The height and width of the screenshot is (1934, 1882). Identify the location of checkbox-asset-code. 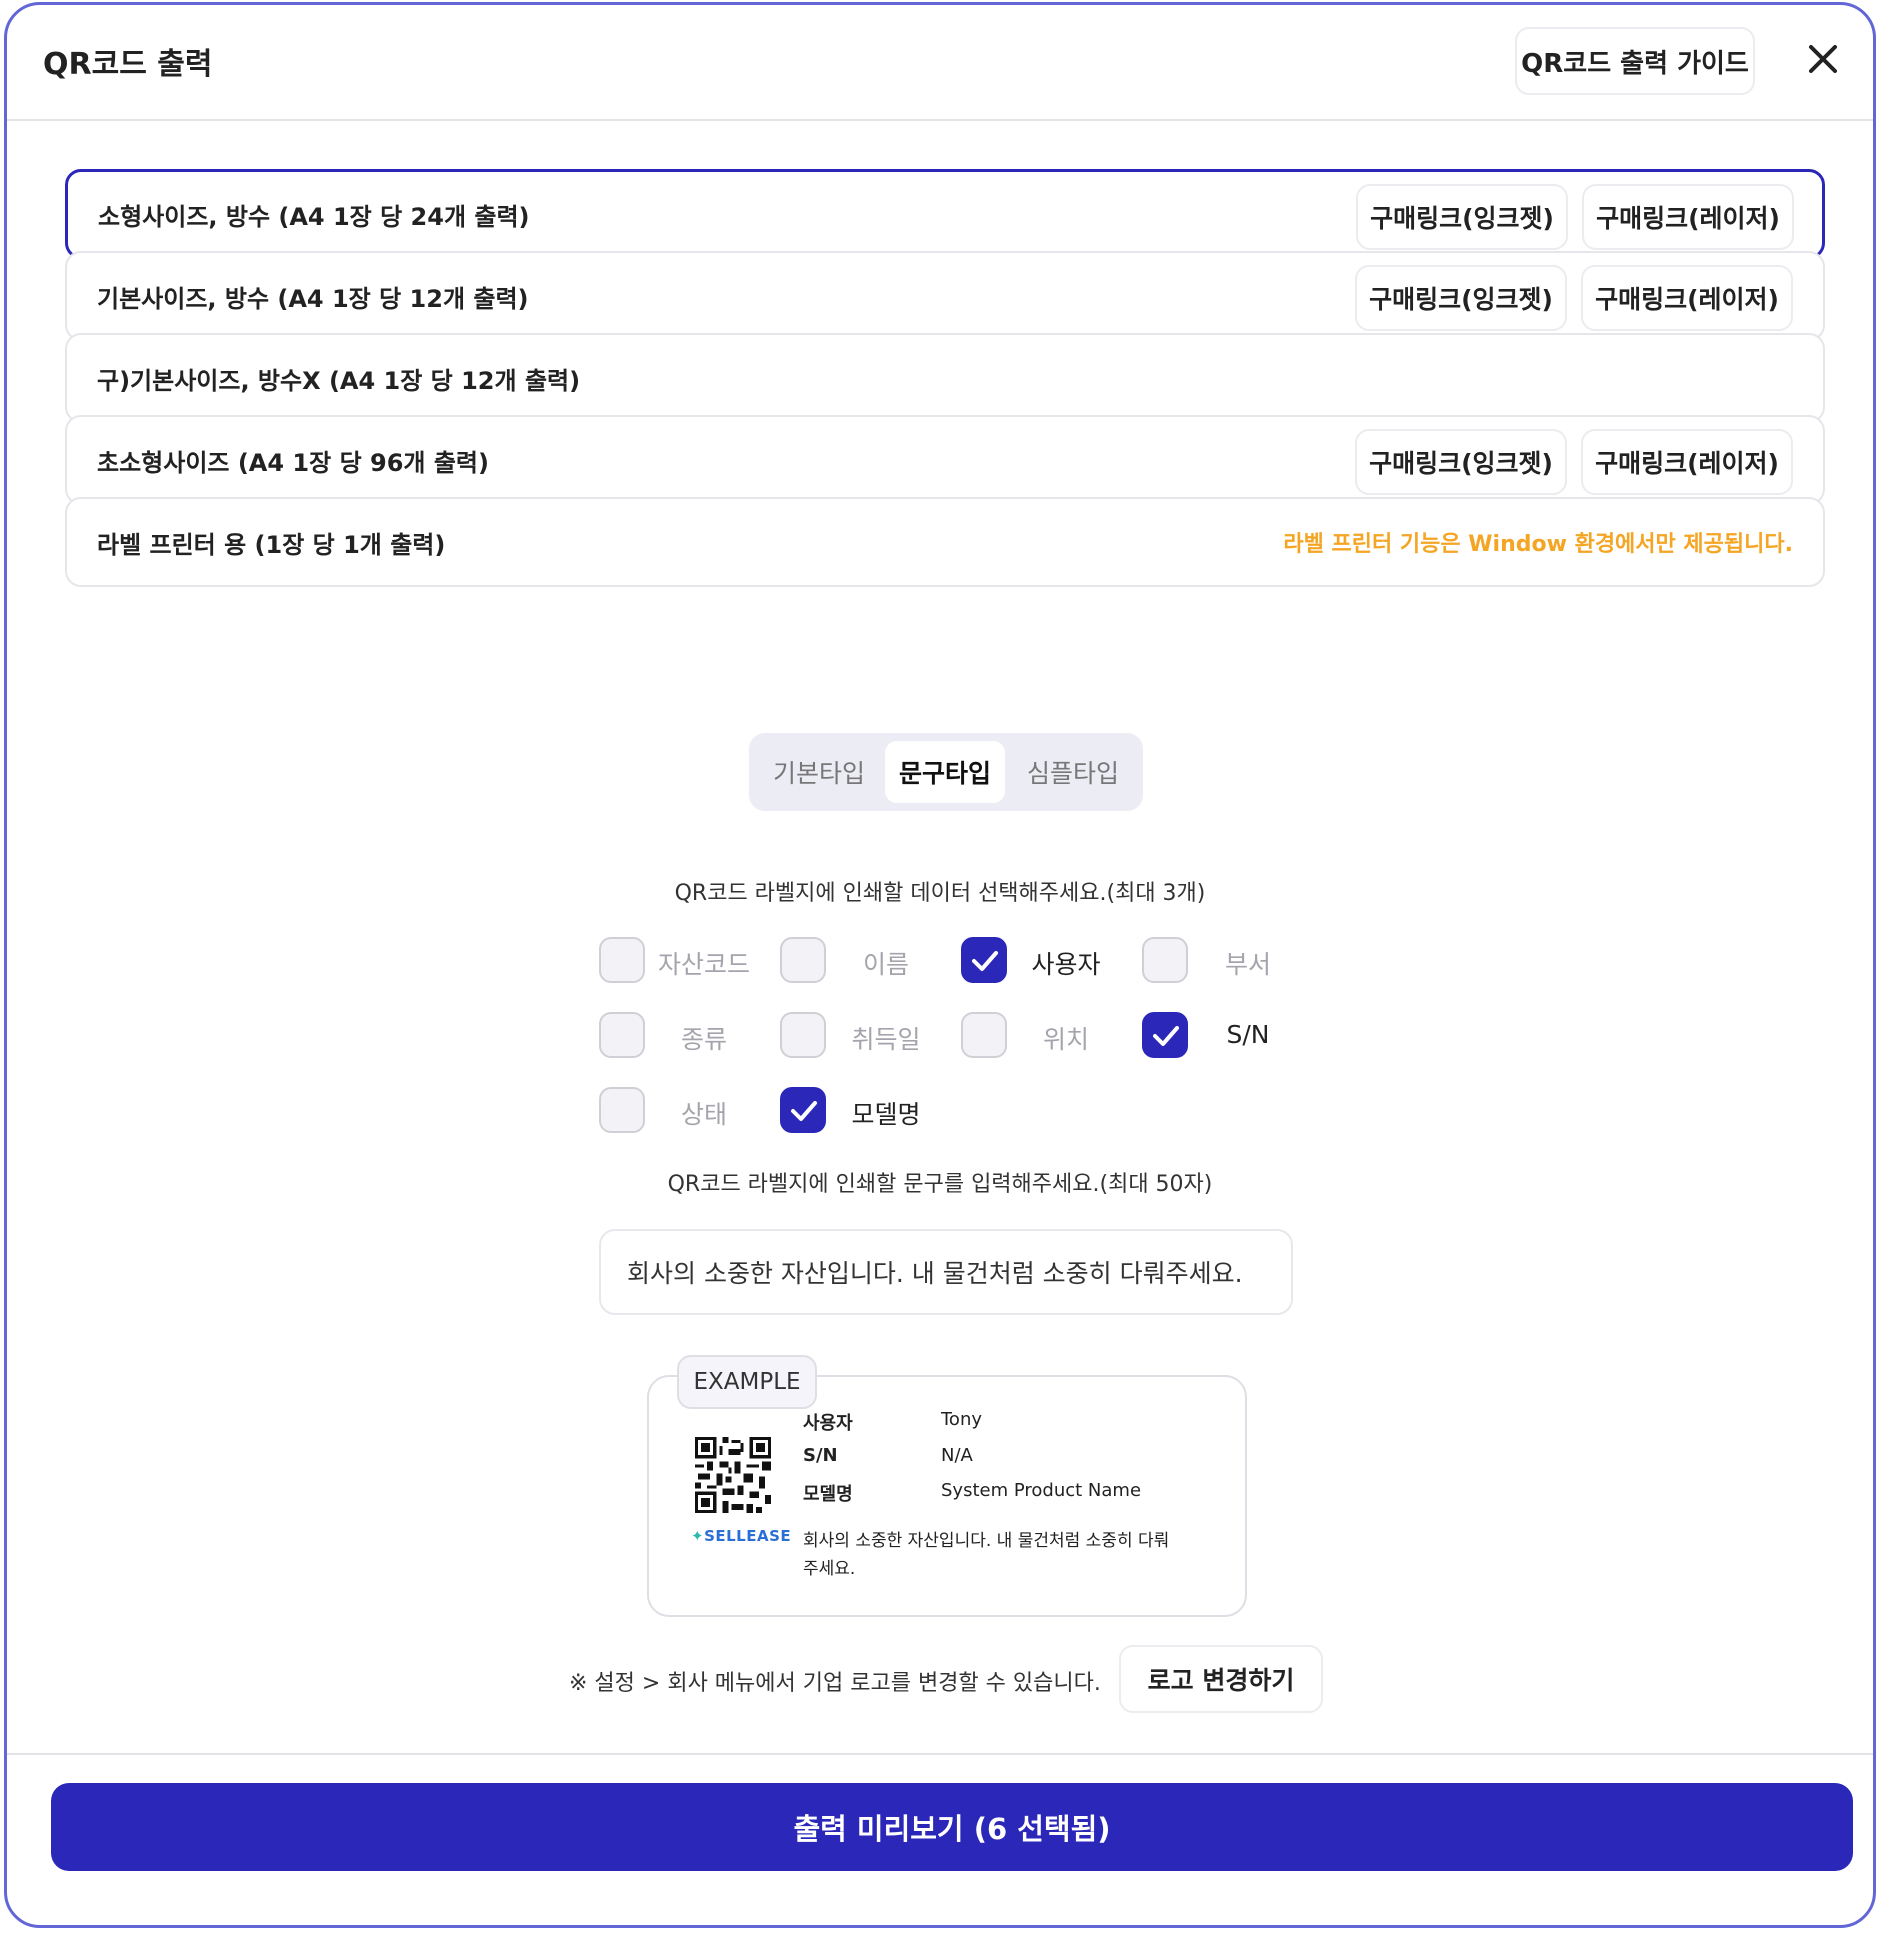
(622, 960).